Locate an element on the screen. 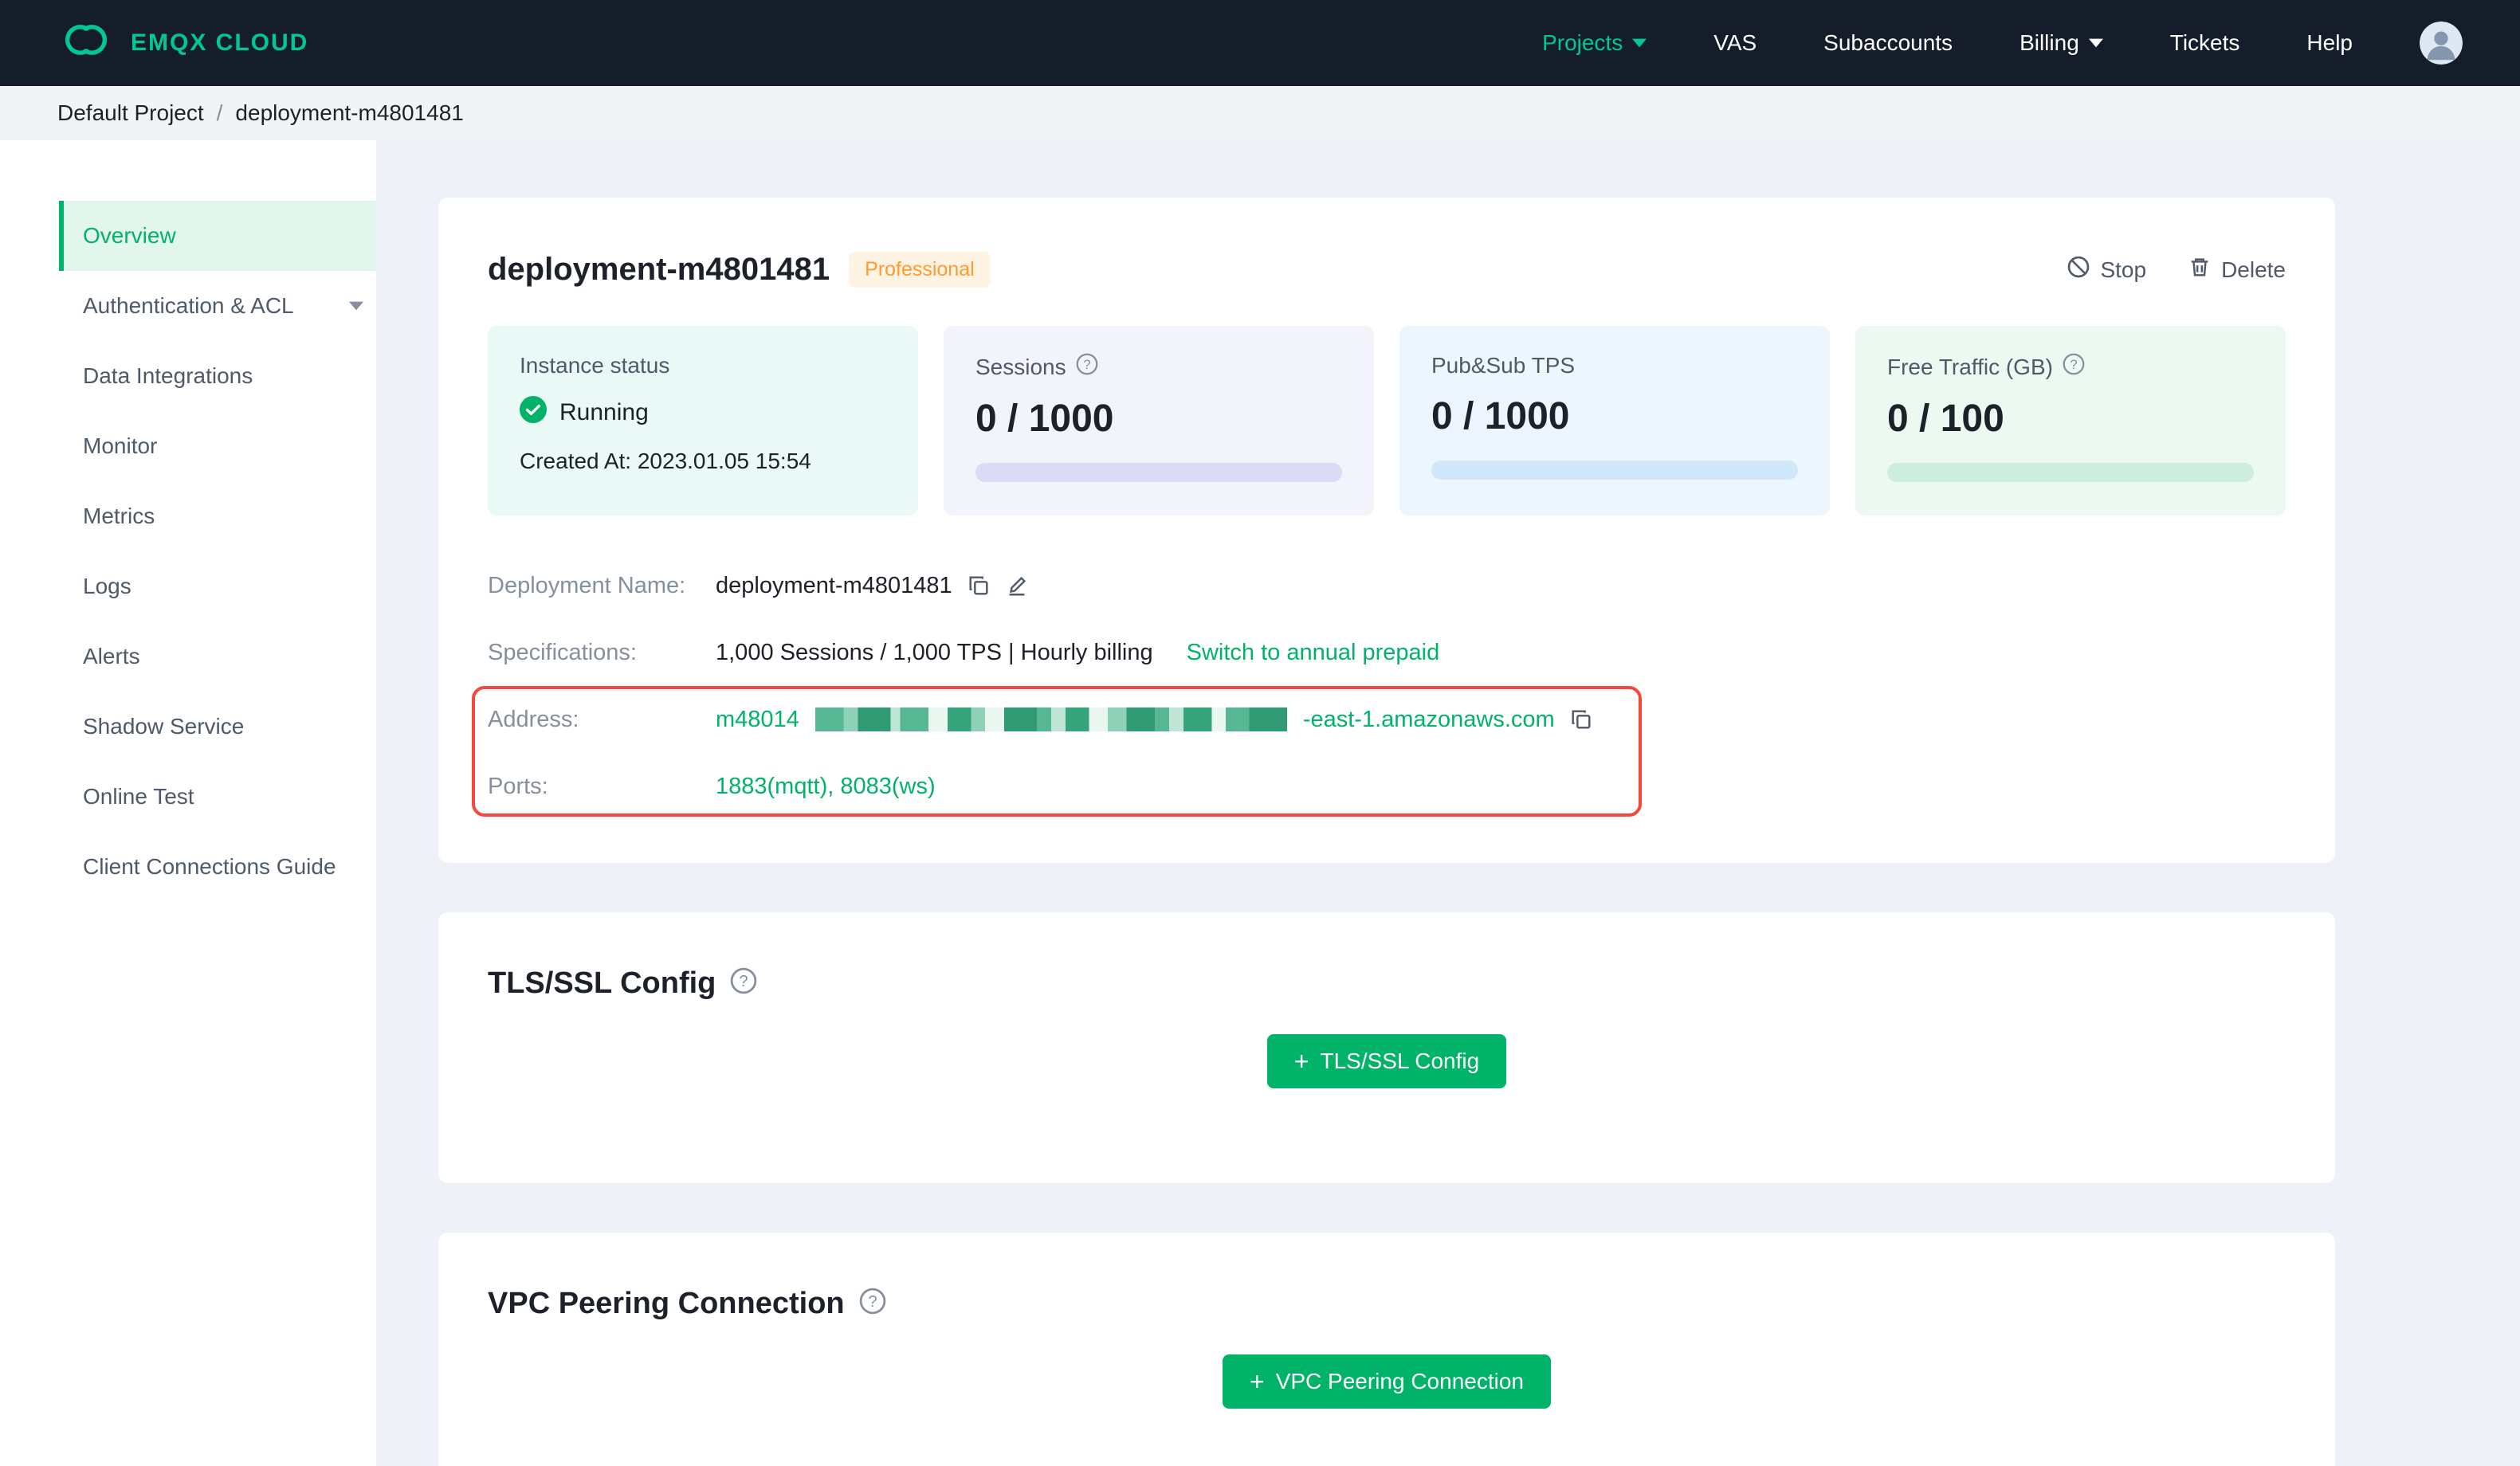  nav-help: Help is located at coordinates (2329, 43).